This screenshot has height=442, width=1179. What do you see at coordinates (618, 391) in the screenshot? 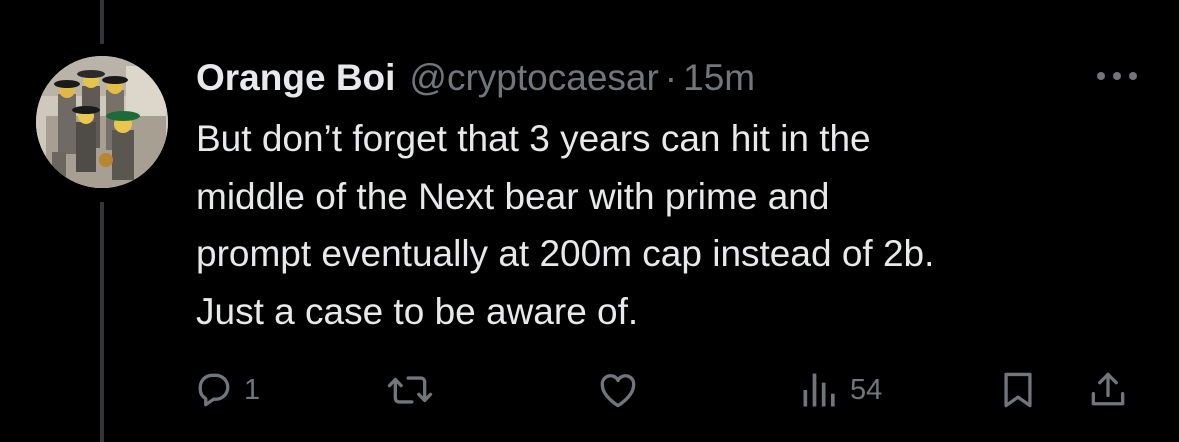
I see `heart-icon` at bounding box center [618, 391].